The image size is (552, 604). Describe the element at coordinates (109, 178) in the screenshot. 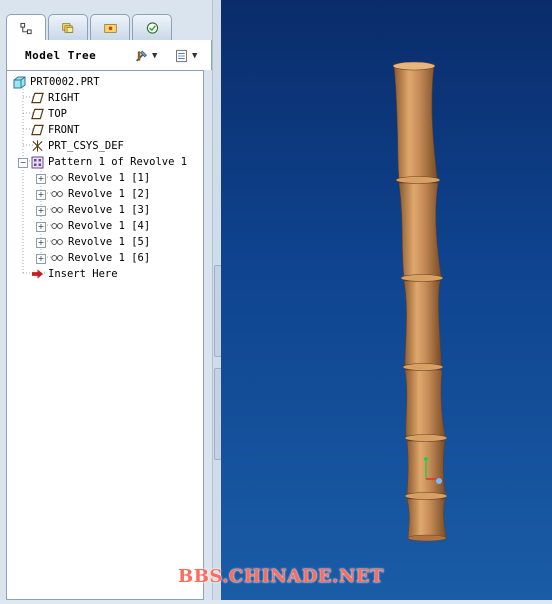

I see `tree-item-label: Revolve 1 [1]` at that location.